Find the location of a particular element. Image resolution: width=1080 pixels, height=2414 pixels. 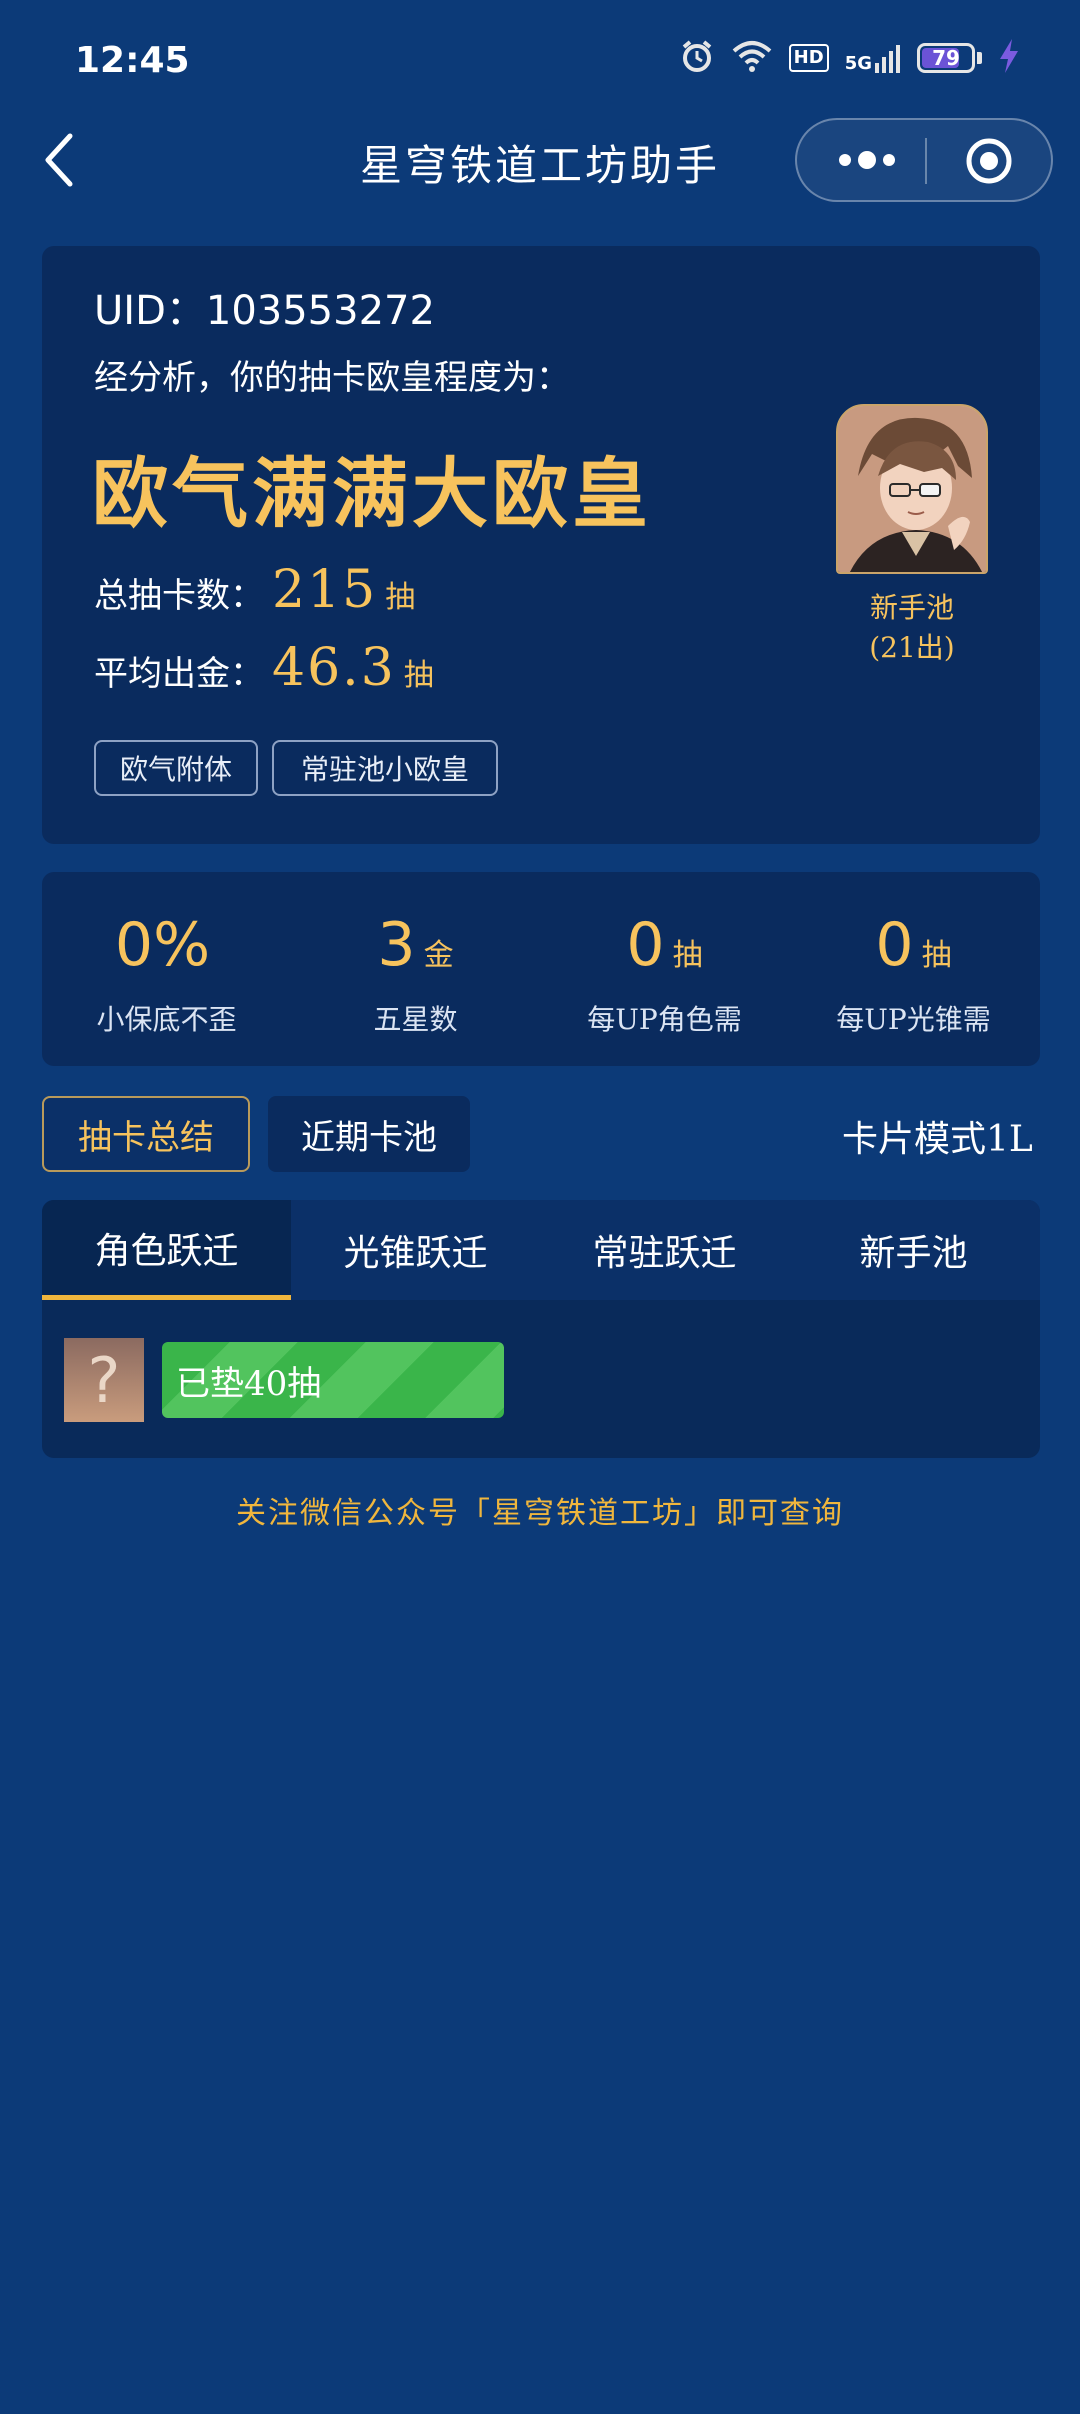

signal-icon: 5G is located at coordinates (873, 58).